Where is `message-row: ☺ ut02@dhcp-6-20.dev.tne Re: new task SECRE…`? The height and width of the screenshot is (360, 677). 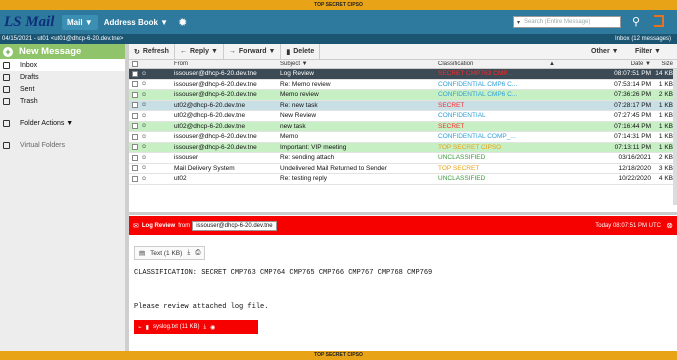 message-row: ☺ ut02@dhcp-6-20.dev.tne Re: new task SECRE… is located at coordinates (403, 105).